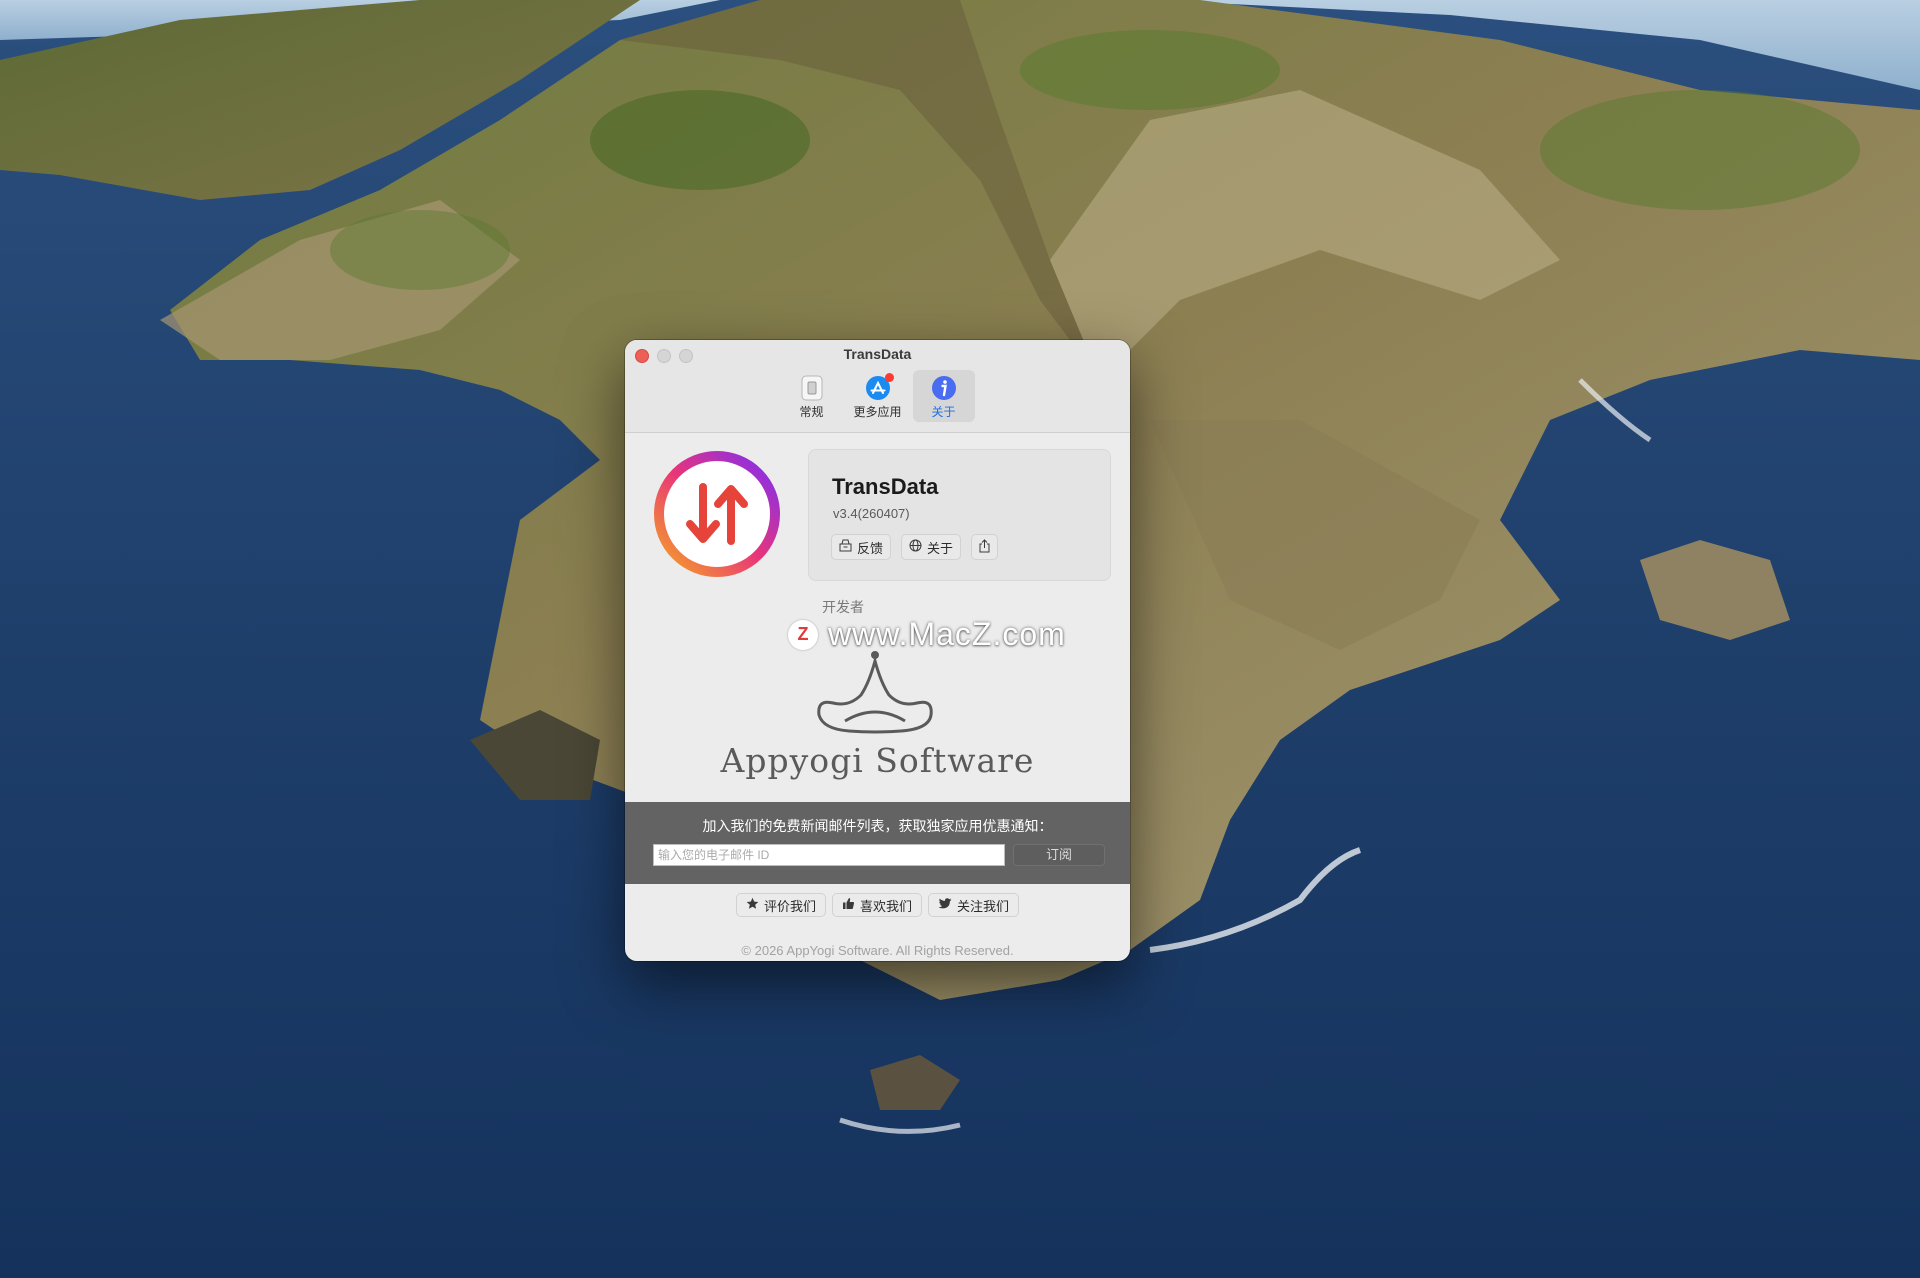  I want to click on thumbs-up-icon, so click(848, 905).